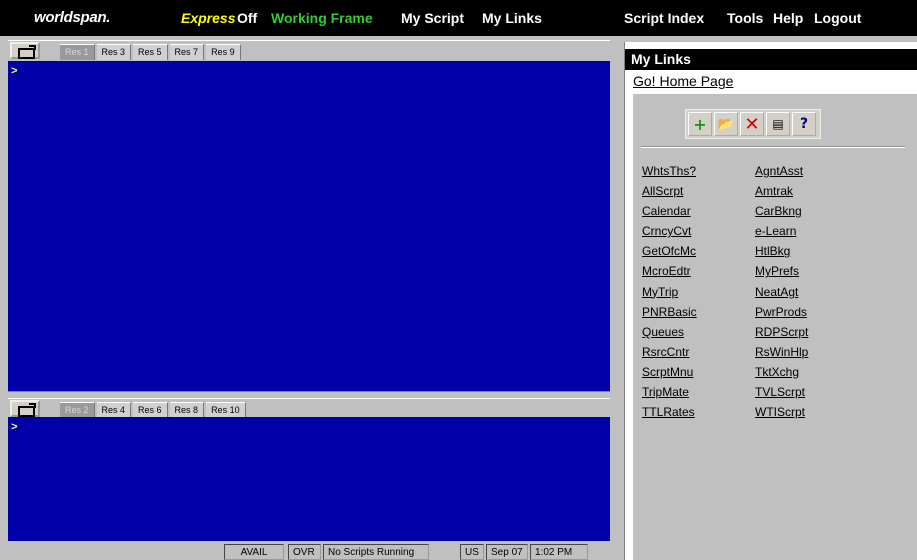 The image size is (917, 560). I want to click on tab-res-2: Res 2, so click(77, 410).